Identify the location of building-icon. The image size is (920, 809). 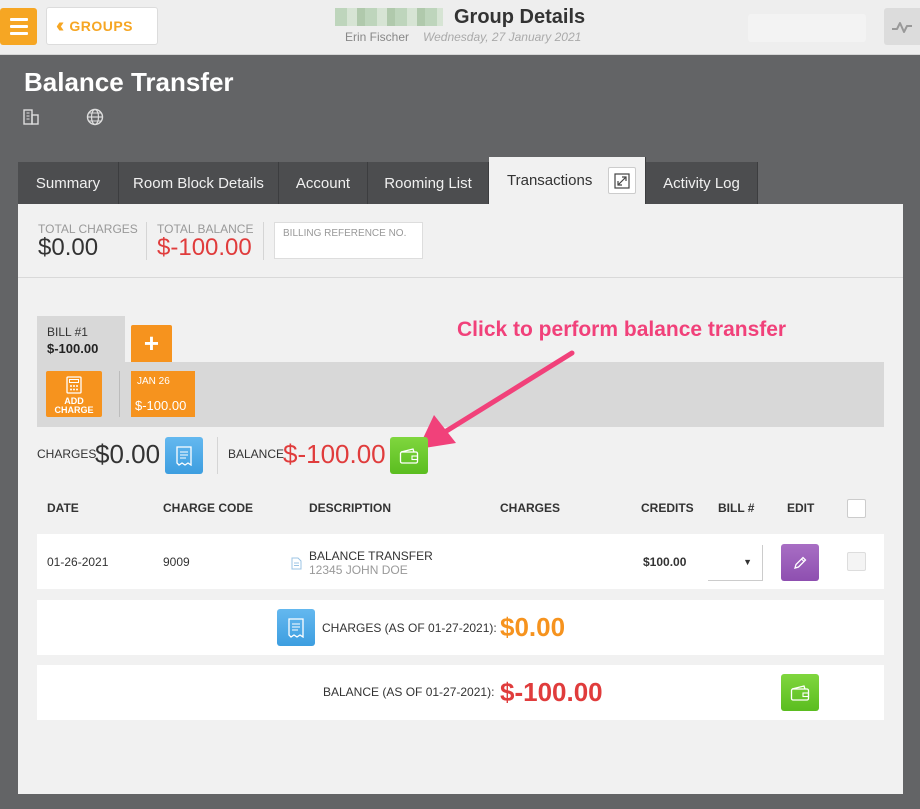
(31, 117).